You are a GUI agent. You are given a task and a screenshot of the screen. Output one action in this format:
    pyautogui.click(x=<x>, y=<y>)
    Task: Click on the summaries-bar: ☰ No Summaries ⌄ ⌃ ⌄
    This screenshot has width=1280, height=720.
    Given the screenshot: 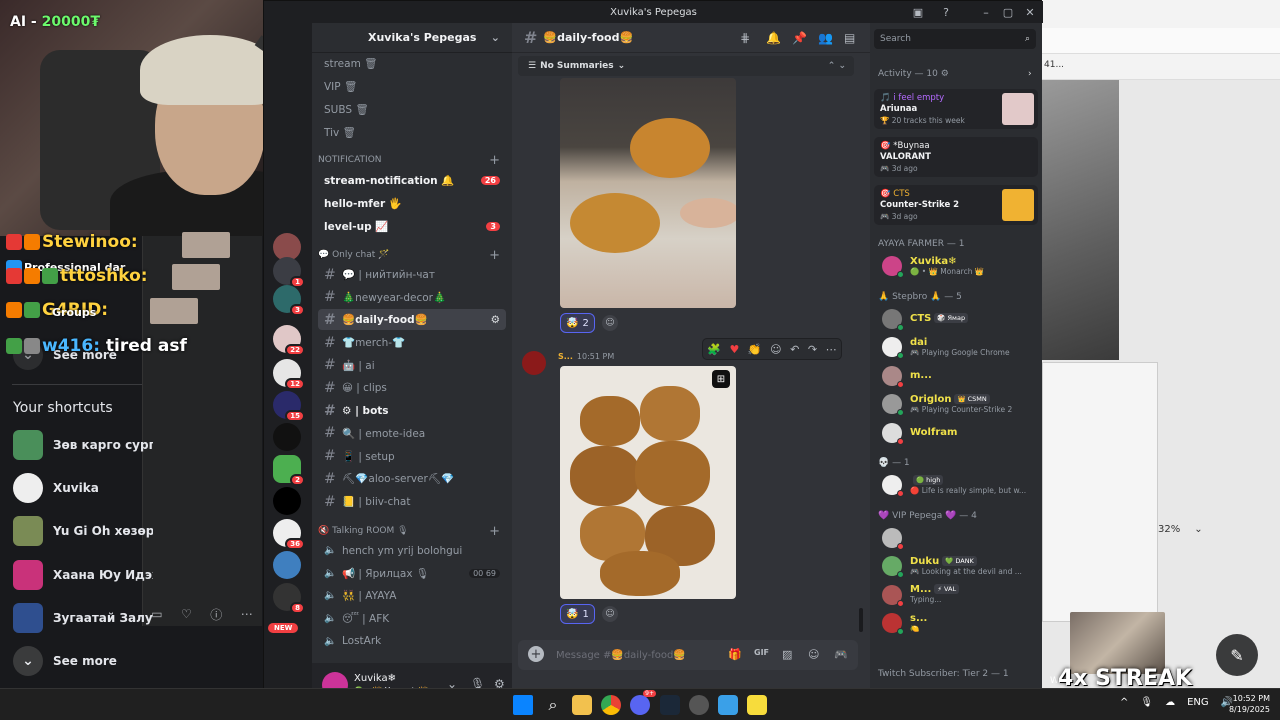 What is the action you would take?
    pyautogui.click(x=686, y=66)
    